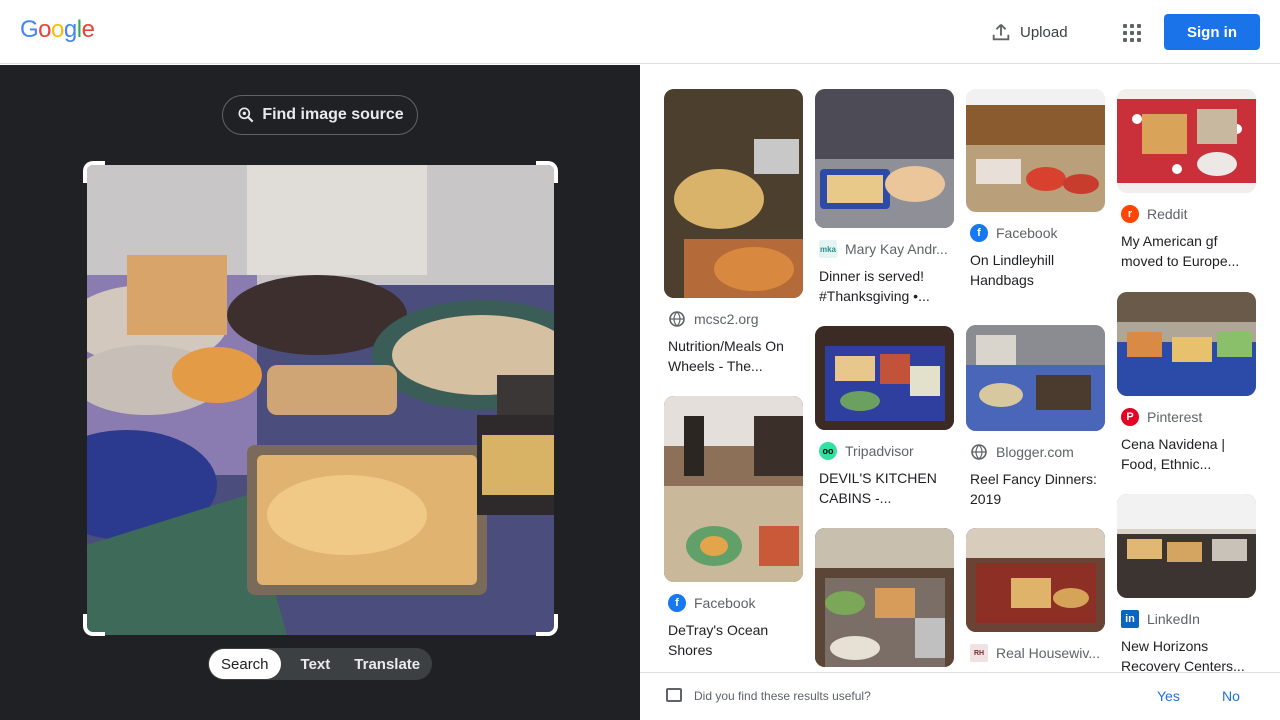  I want to click on sign-in-button: Sign in, so click(1212, 32).